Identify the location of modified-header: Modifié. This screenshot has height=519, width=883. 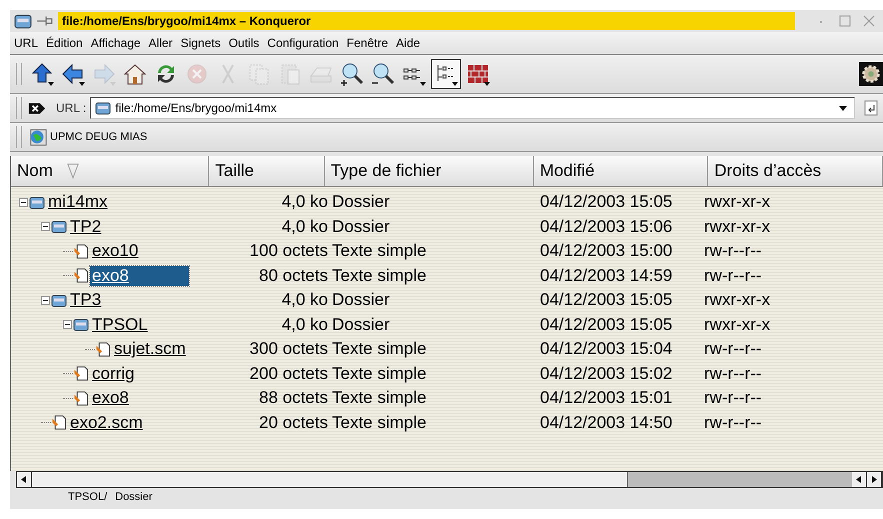
(621, 171).